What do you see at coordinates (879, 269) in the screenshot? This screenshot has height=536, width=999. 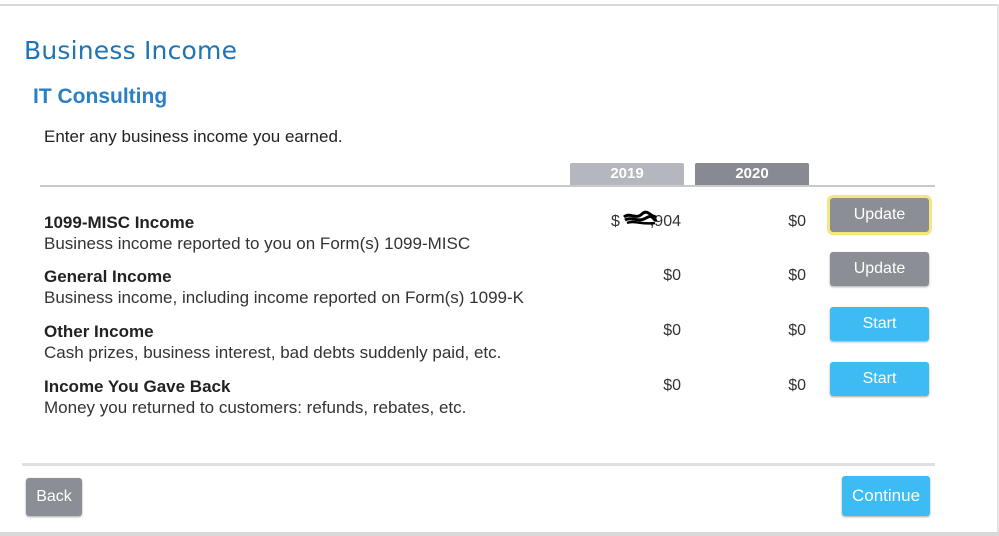 I see `update-button-general-income: Update` at bounding box center [879, 269].